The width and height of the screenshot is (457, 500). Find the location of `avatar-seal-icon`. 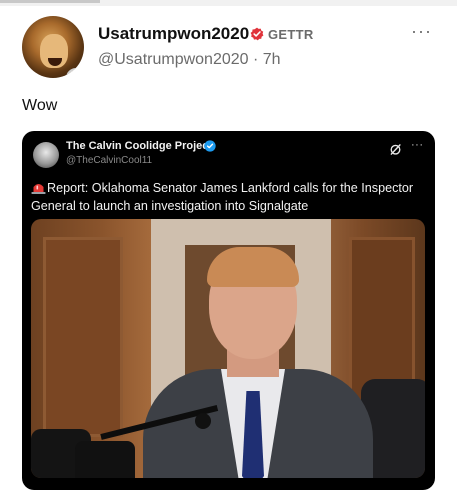

avatar-seal-icon is located at coordinates (75, 73).